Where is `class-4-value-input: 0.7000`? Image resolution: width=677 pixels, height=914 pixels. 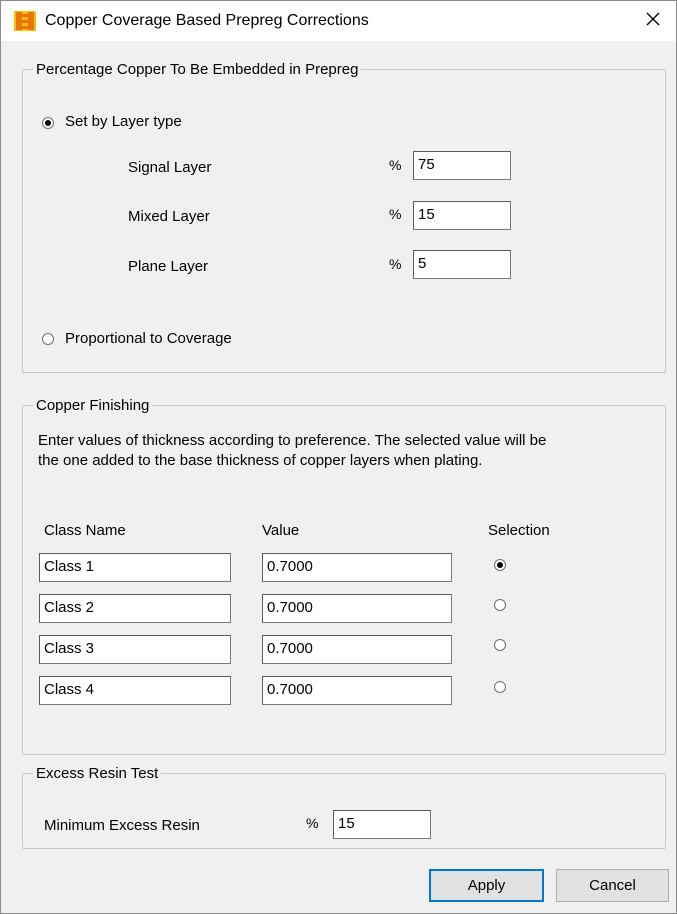 class-4-value-input: 0.7000 is located at coordinates (357, 690).